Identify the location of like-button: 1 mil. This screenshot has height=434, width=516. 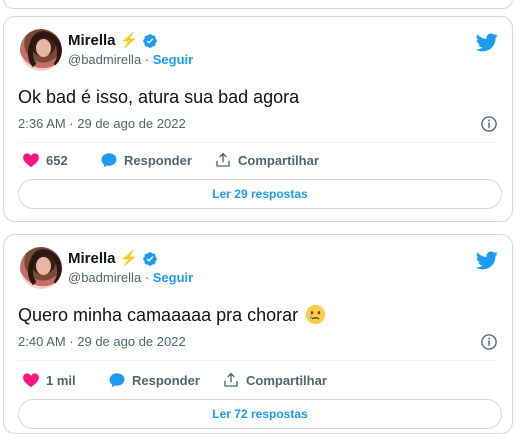
(65, 380).